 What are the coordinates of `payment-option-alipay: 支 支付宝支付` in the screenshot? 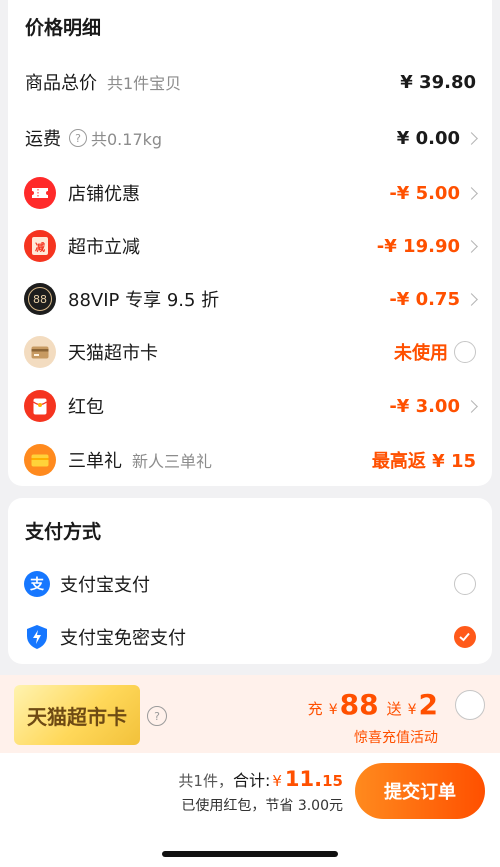 It's located at (250, 584).